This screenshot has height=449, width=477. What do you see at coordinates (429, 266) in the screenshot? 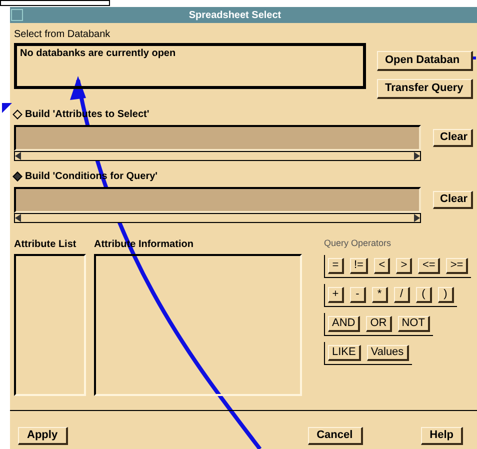
I see `operator-button: <=` at bounding box center [429, 266].